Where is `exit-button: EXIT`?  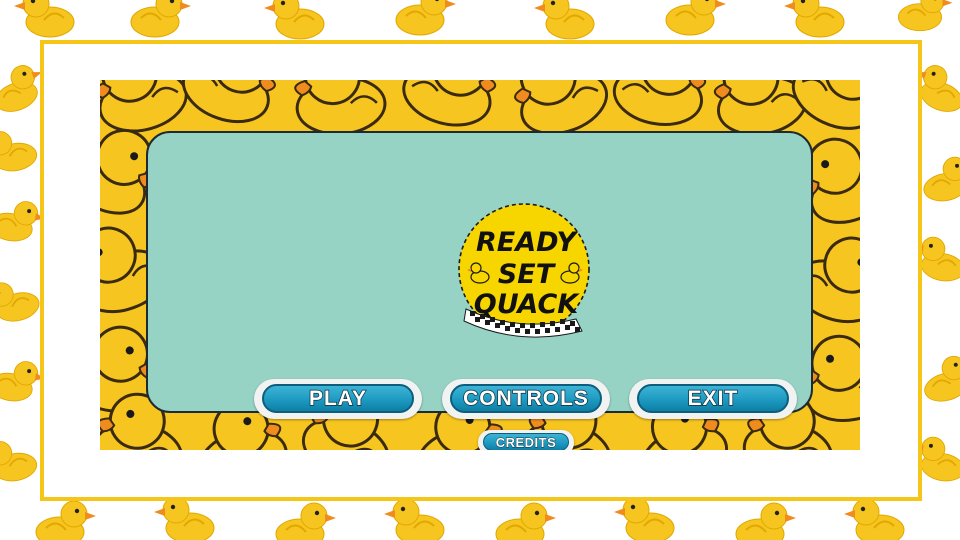
exit-button: EXIT is located at coordinates (713, 399).